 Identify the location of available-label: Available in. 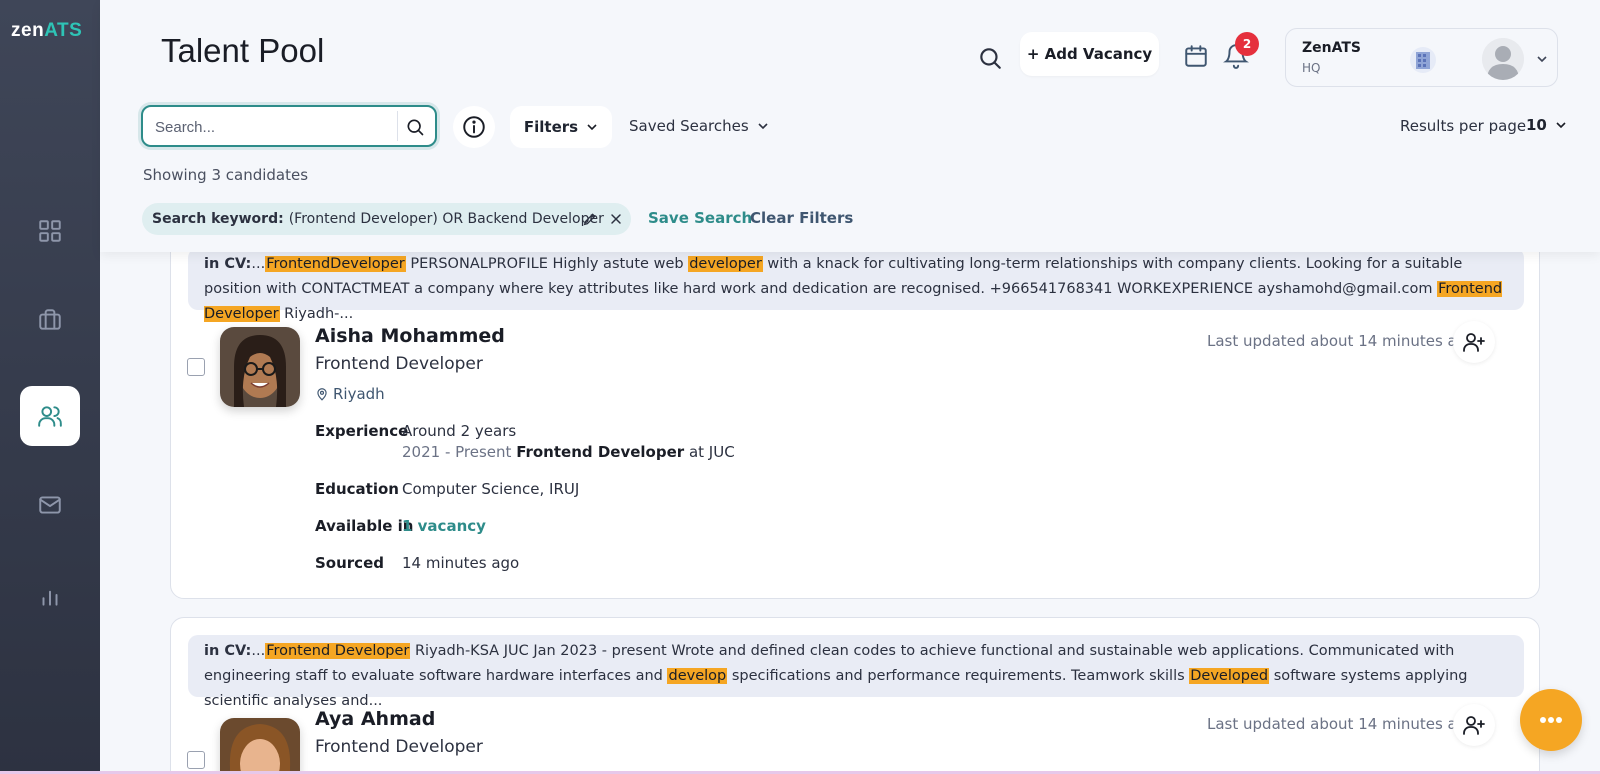
(364, 526).